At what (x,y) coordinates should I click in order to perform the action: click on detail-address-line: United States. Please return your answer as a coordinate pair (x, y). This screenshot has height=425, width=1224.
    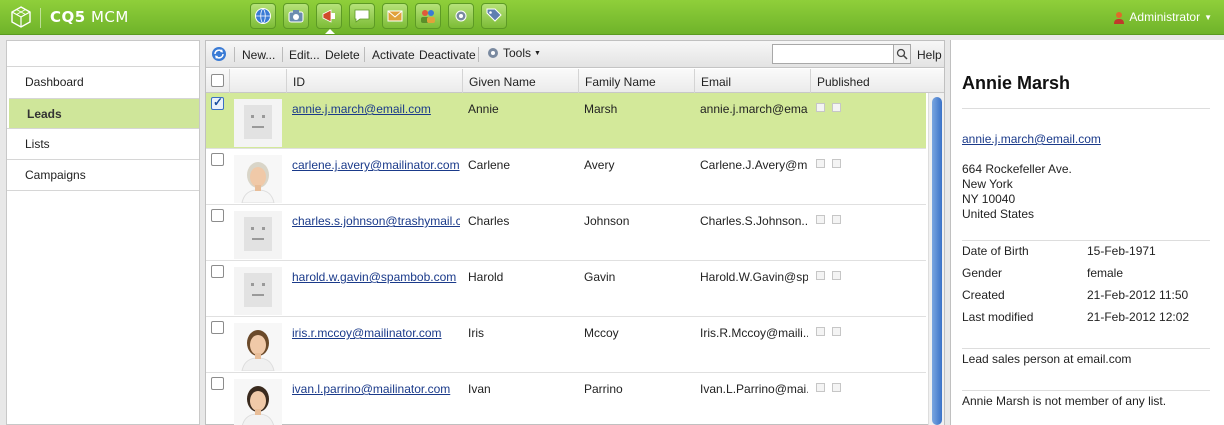
    Looking at the image, I should click on (998, 214).